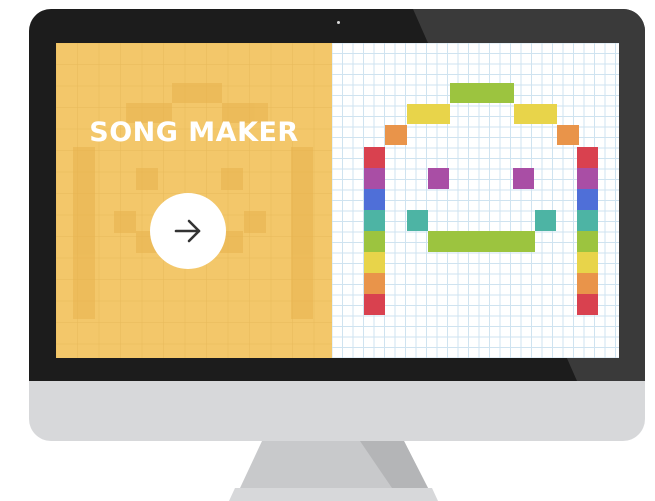 Image resolution: width=655 pixels, height=501 pixels. I want to click on stand-base, so click(333, 494).